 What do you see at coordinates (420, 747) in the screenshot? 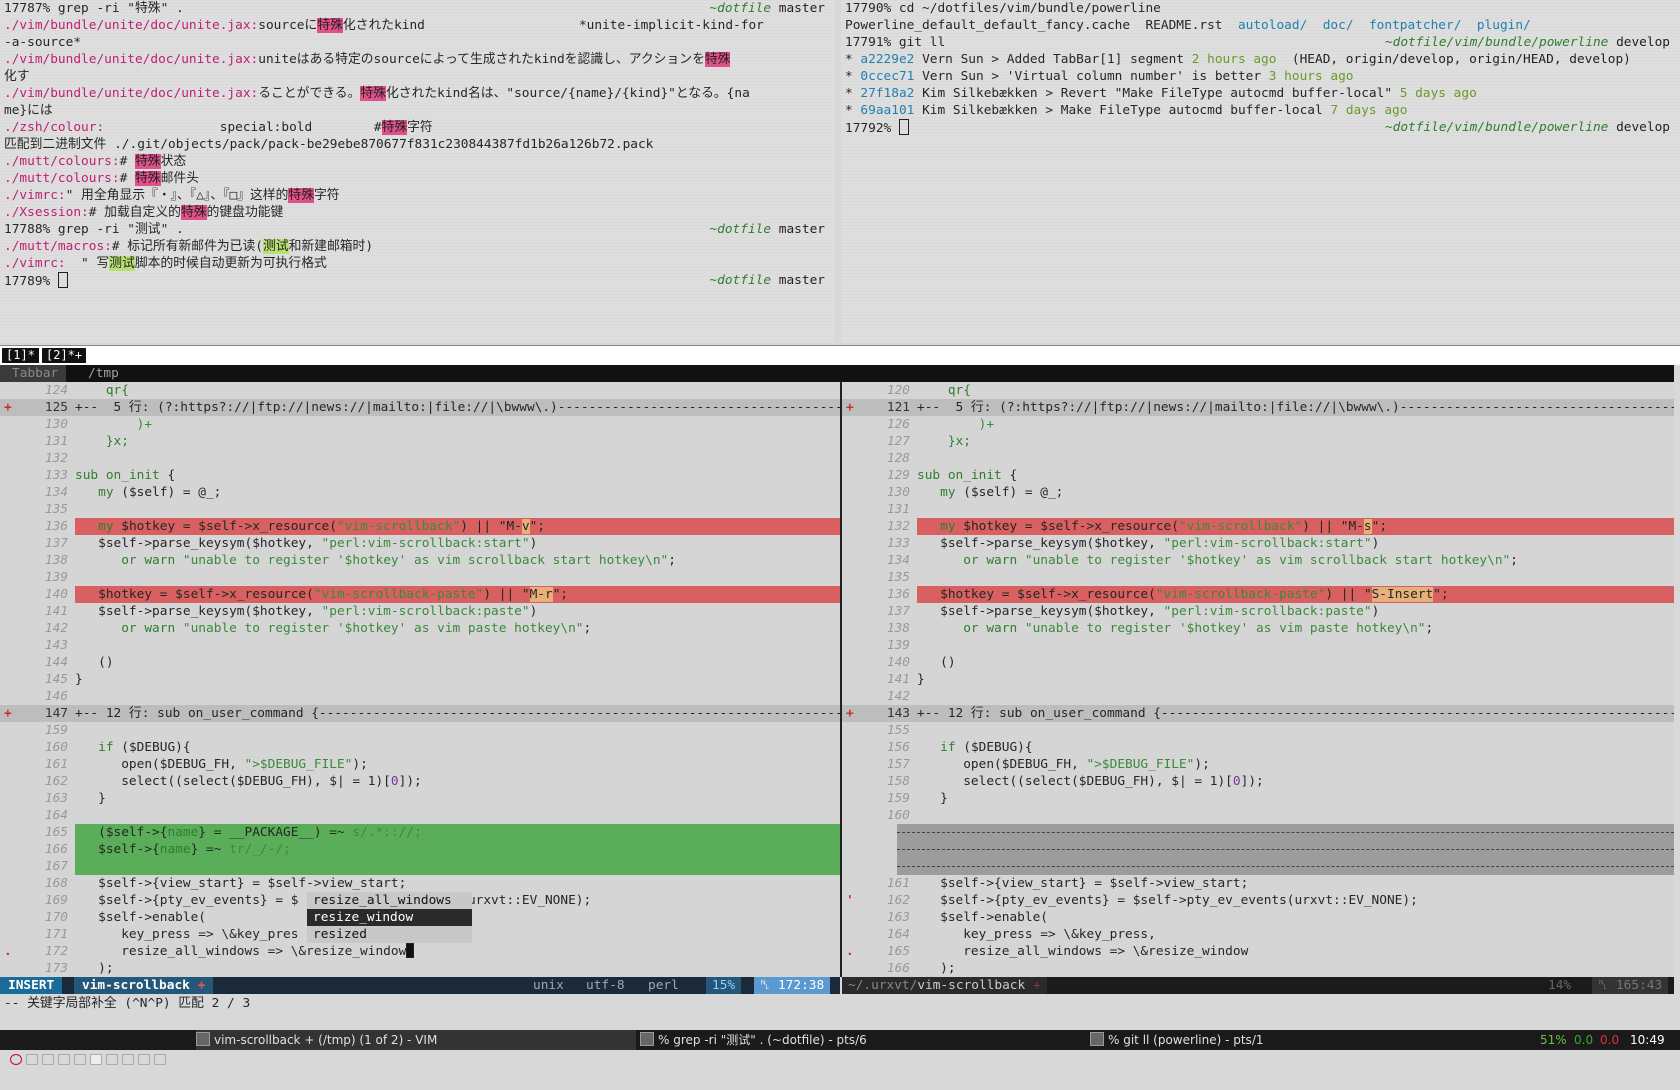
I see `code-line: 160 if ($DEBUG){` at bounding box center [420, 747].